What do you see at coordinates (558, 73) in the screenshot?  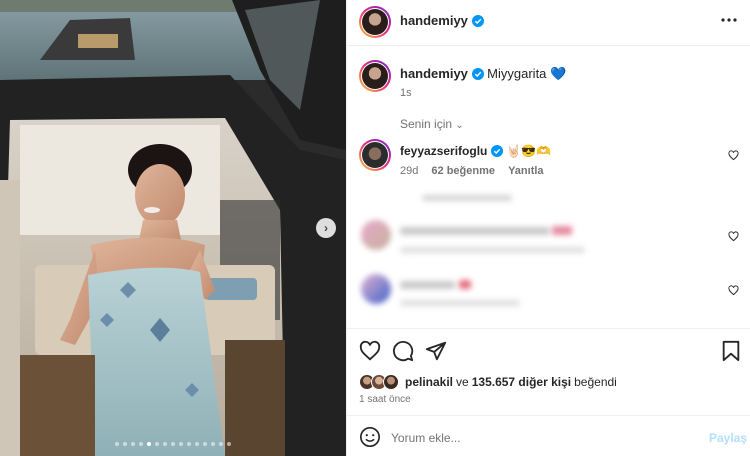 I see `caption-emoji: 💙` at bounding box center [558, 73].